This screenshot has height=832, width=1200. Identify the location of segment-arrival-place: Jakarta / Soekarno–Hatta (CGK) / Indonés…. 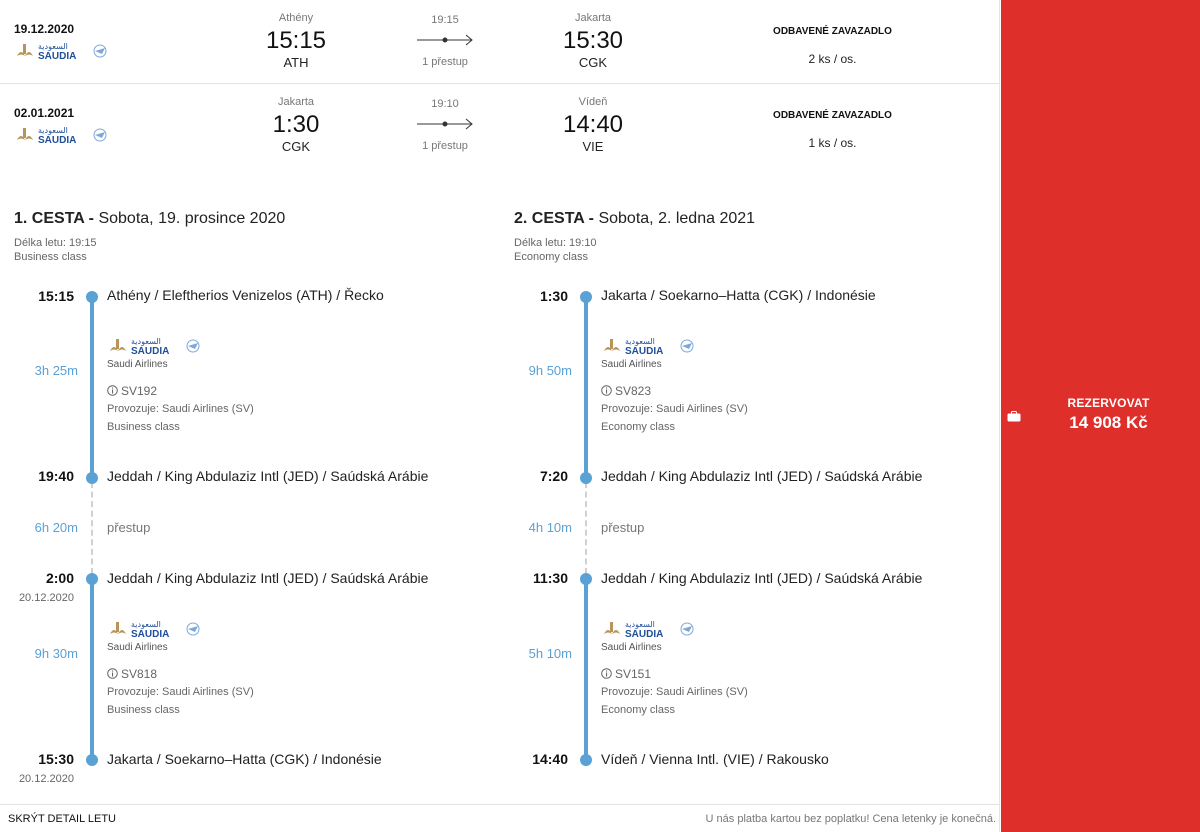
(244, 759).